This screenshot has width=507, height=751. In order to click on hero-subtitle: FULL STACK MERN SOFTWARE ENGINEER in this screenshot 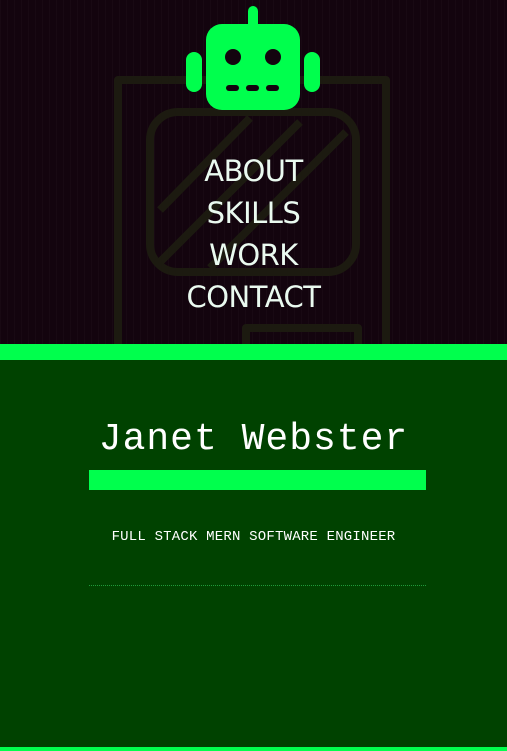, I will do `click(253, 537)`.